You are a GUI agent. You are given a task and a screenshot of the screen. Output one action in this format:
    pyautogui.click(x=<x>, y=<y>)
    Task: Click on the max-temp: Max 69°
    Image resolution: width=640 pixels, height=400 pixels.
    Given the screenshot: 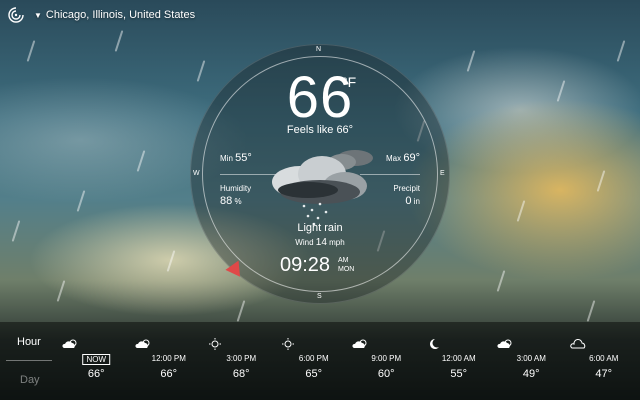 What is the action you would take?
    pyautogui.click(x=403, y=158)
    